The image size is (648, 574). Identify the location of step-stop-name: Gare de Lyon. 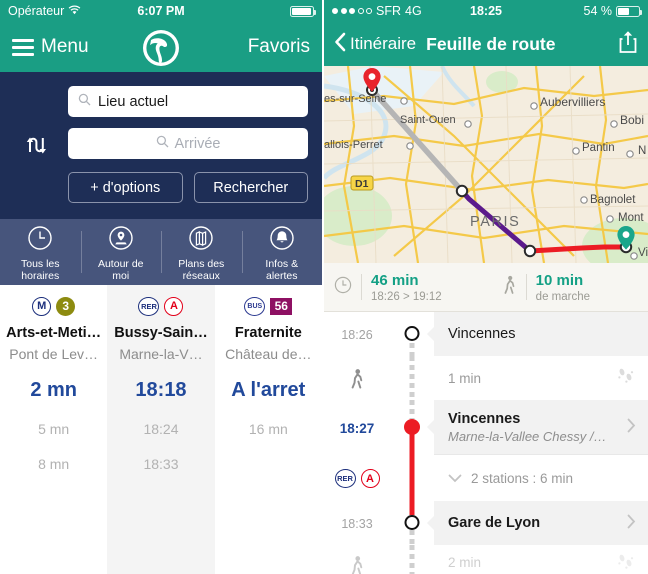
(494, 523).